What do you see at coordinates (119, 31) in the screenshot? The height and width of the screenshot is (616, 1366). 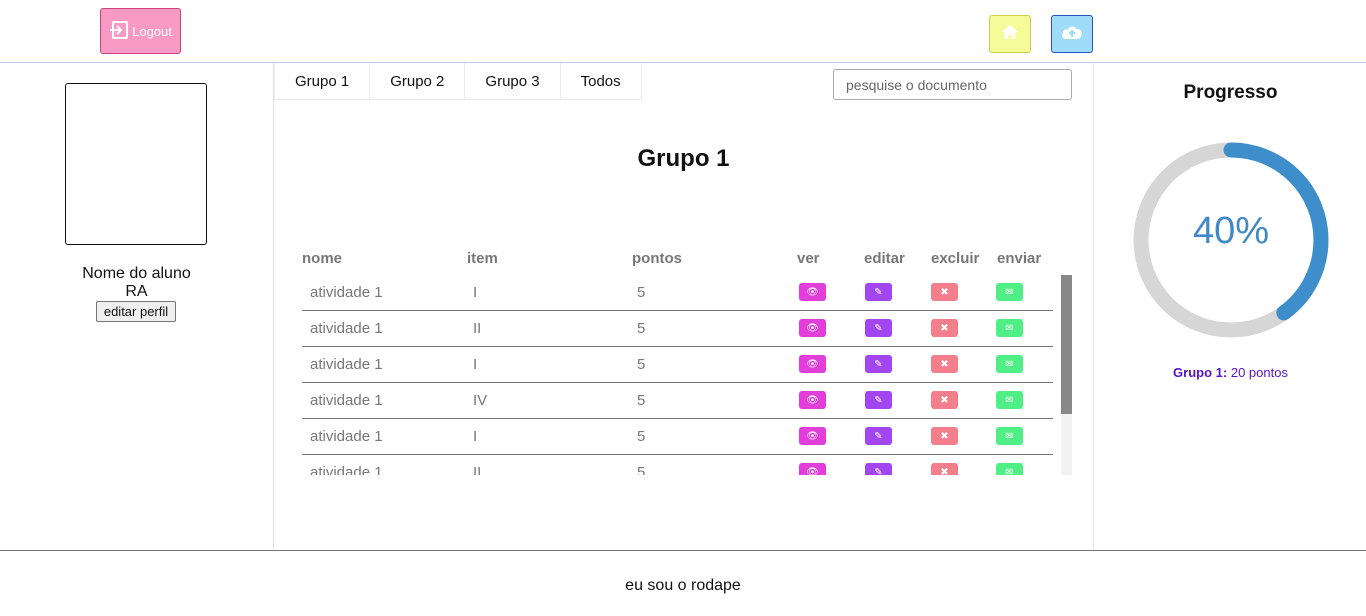 I see `logout-icon` at bounding box center [119, 31].